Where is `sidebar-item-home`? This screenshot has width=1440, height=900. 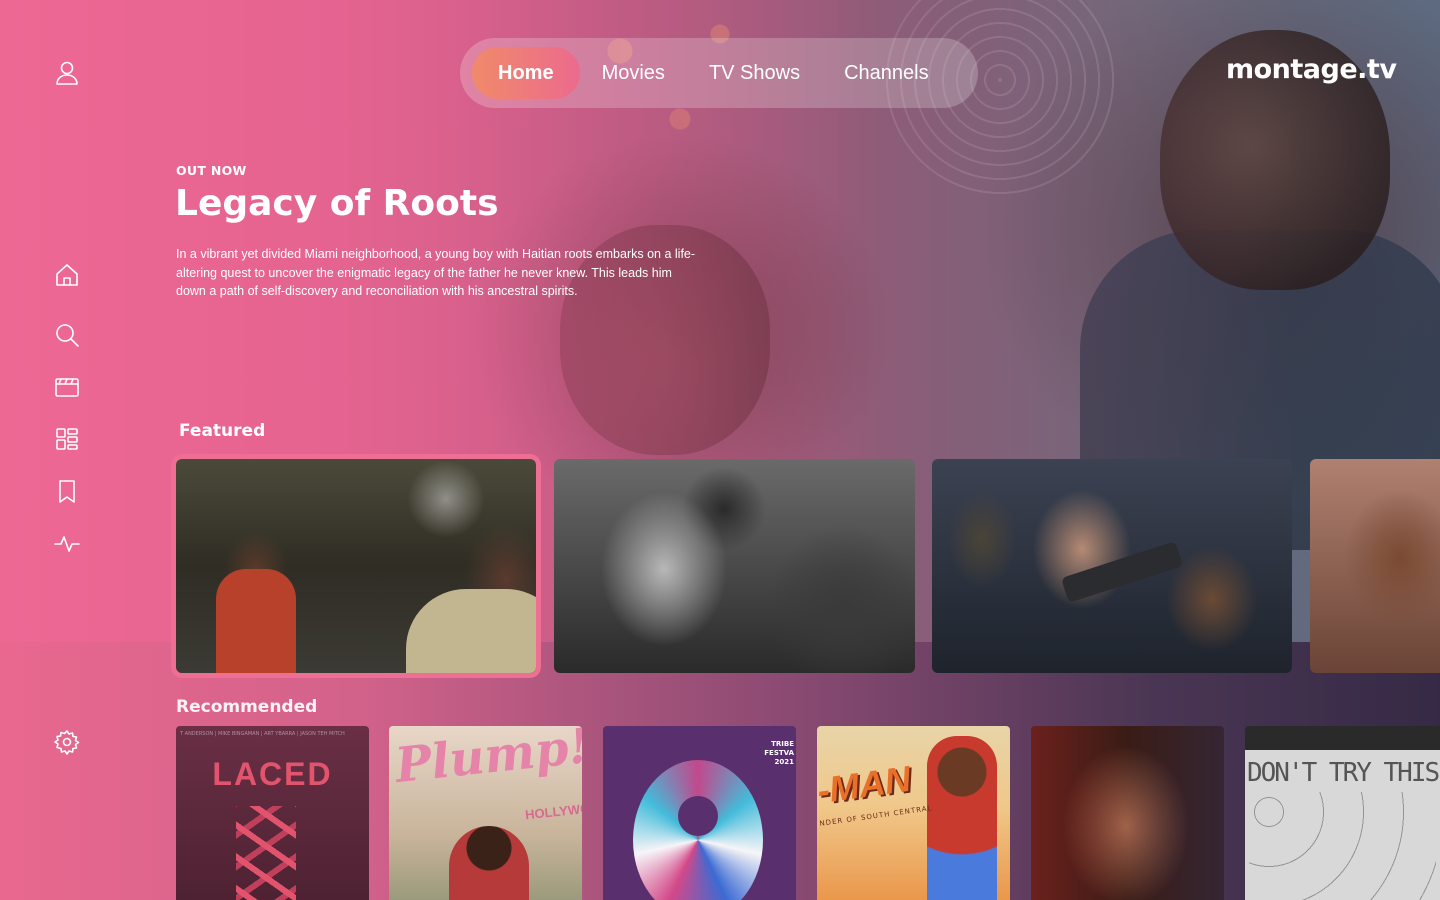 sidebar-item-home is located at coordinates (67, 275).